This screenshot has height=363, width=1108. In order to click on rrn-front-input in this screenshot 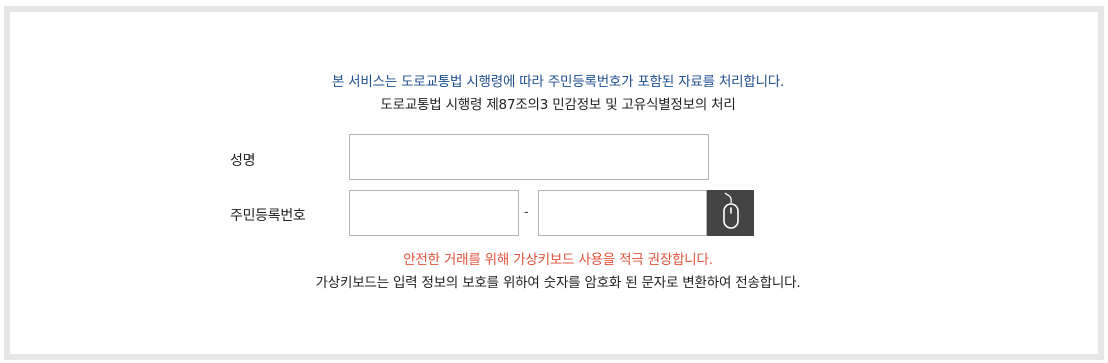, I will do `click(434, 213)`.